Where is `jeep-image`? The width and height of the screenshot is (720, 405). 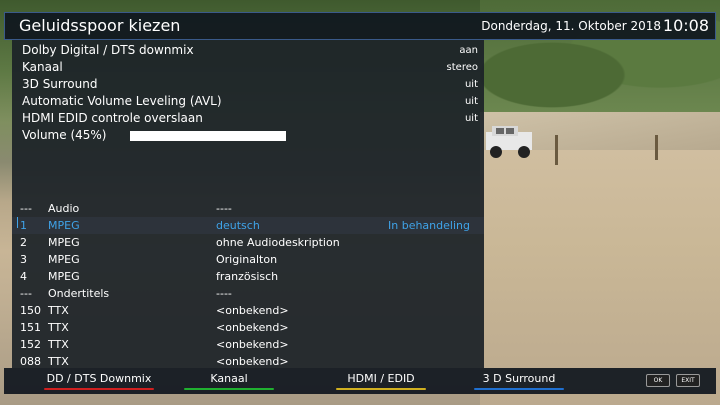 jeep-image is located at coordinates (509, 142).